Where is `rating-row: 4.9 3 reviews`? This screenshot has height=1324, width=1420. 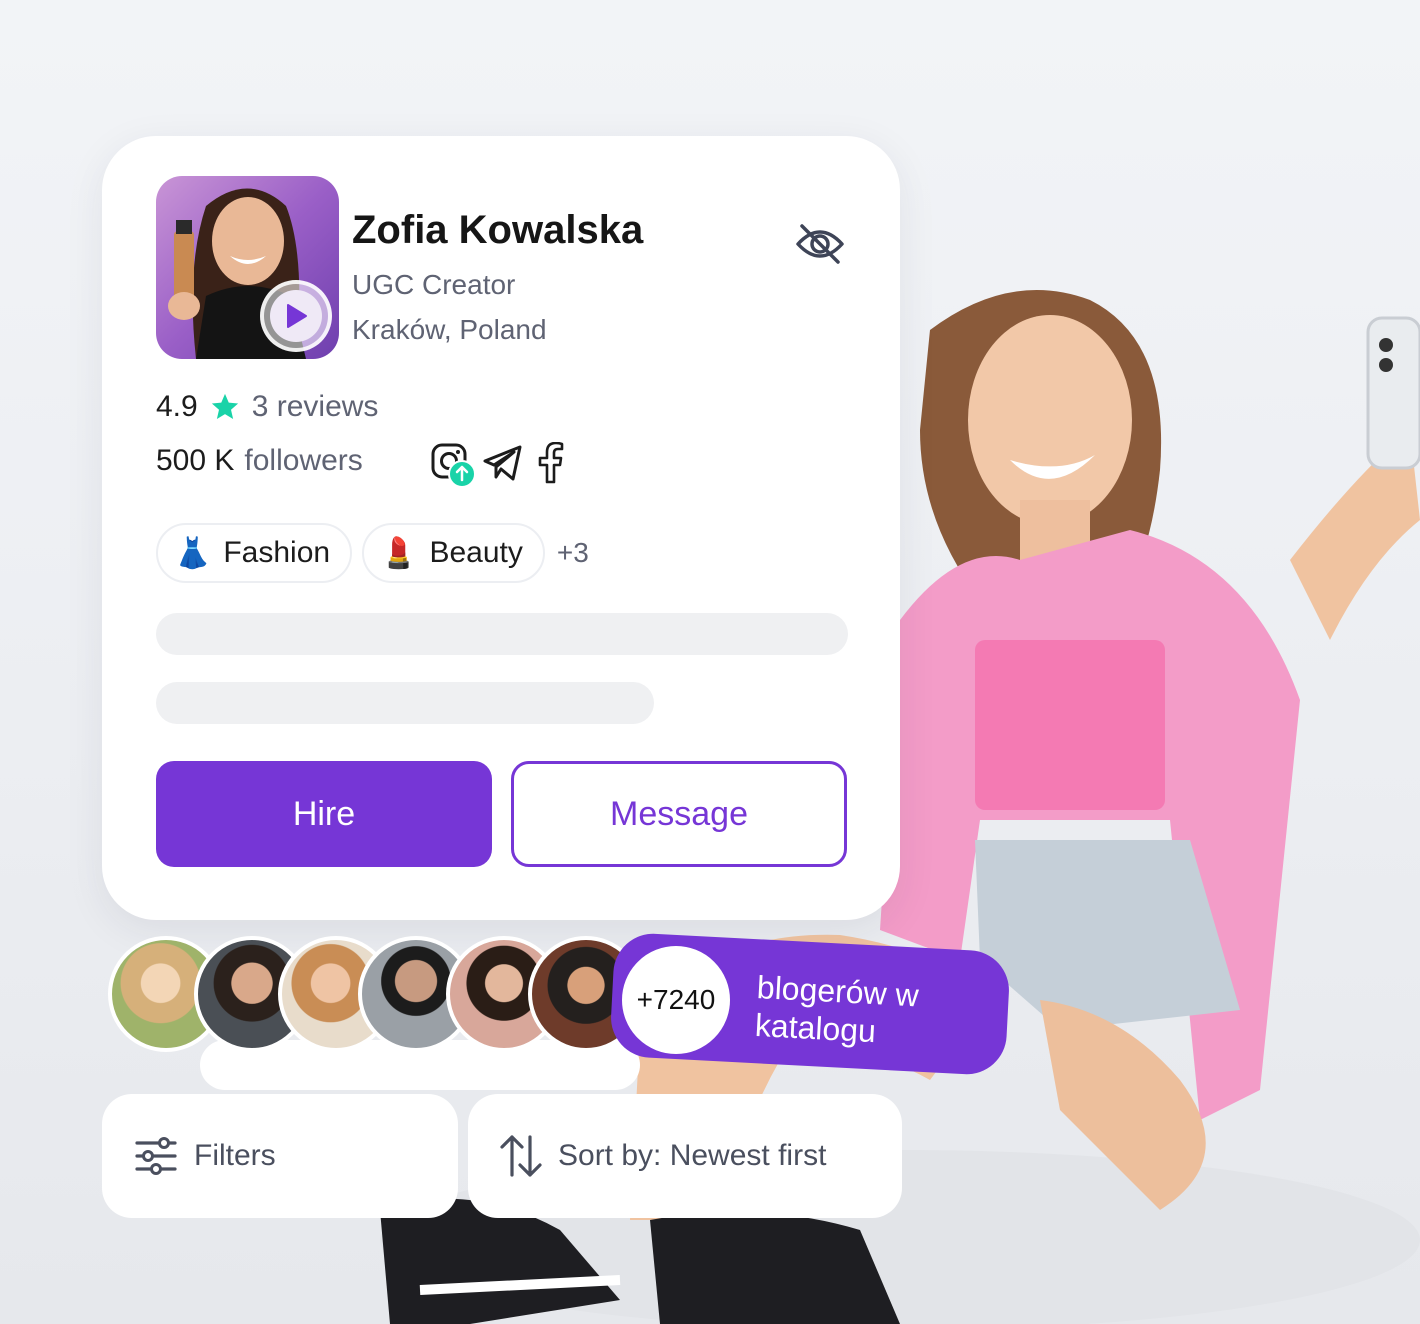
rating-row: 4.9 3 reviews is located at coordinates (267, 407).